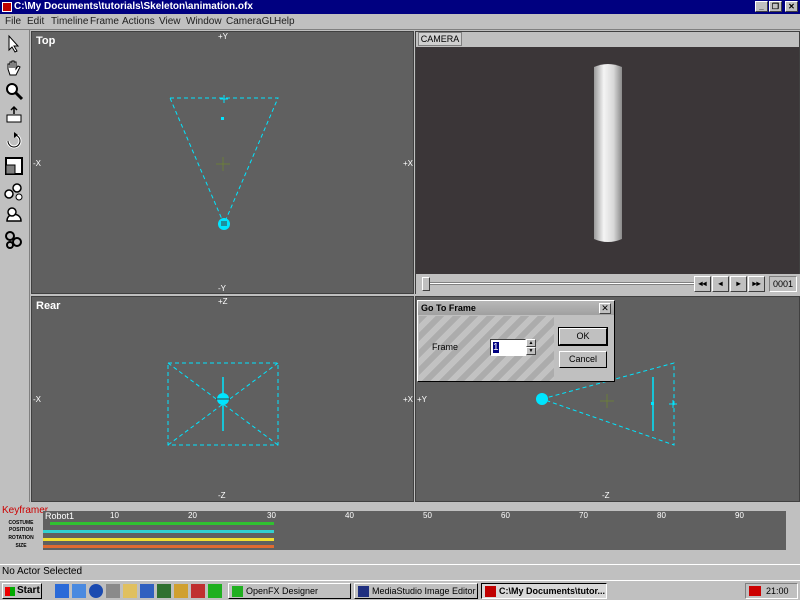 The width and height of the screenshot is (800, 600). What do you see at coordinates (284, 21) in the screenshot?
I see `menu-help: Help` at bounding box center [284, 21].